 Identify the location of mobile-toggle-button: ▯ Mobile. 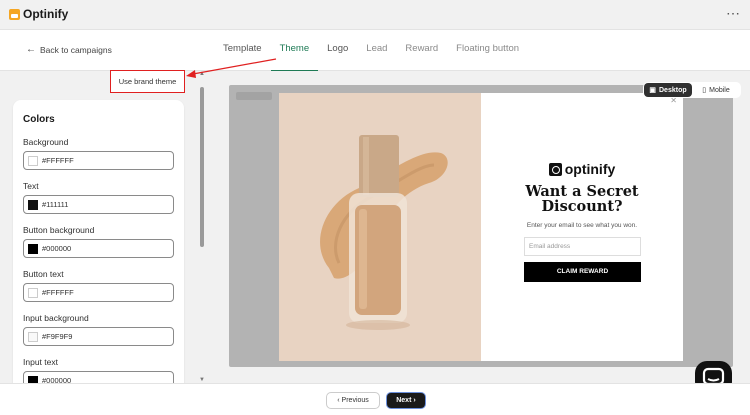
(716, 90).